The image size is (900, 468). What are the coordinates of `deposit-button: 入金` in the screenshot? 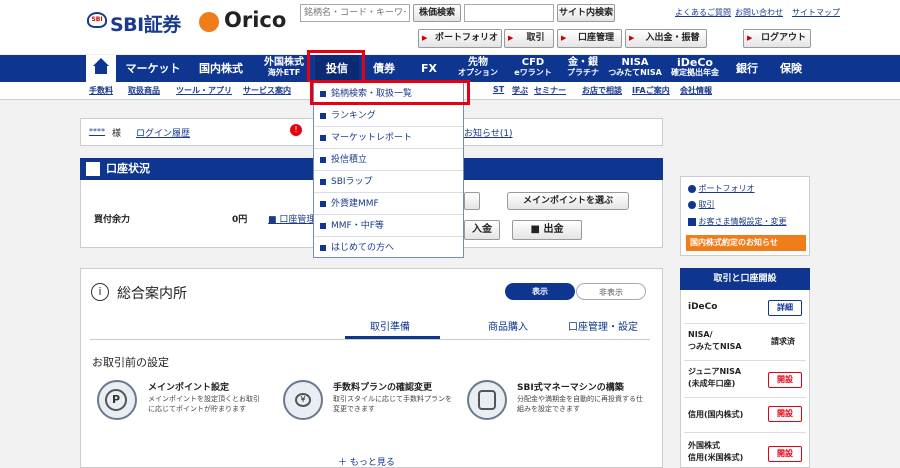 It's located at (482, 230).